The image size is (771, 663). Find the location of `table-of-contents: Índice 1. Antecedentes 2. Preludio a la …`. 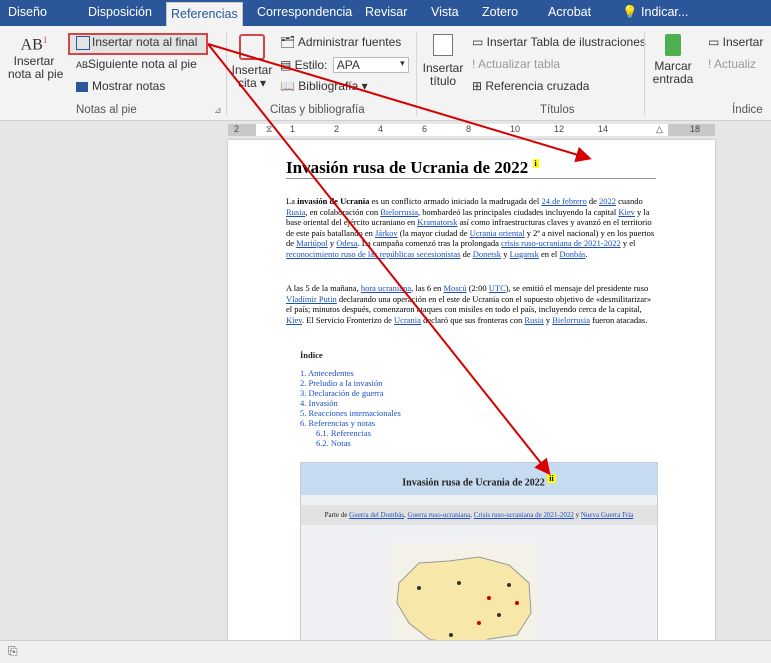

table-of-contents: Índice 1. Antecedentes 2. Preludio a la … is located at coordinates (350, 399).